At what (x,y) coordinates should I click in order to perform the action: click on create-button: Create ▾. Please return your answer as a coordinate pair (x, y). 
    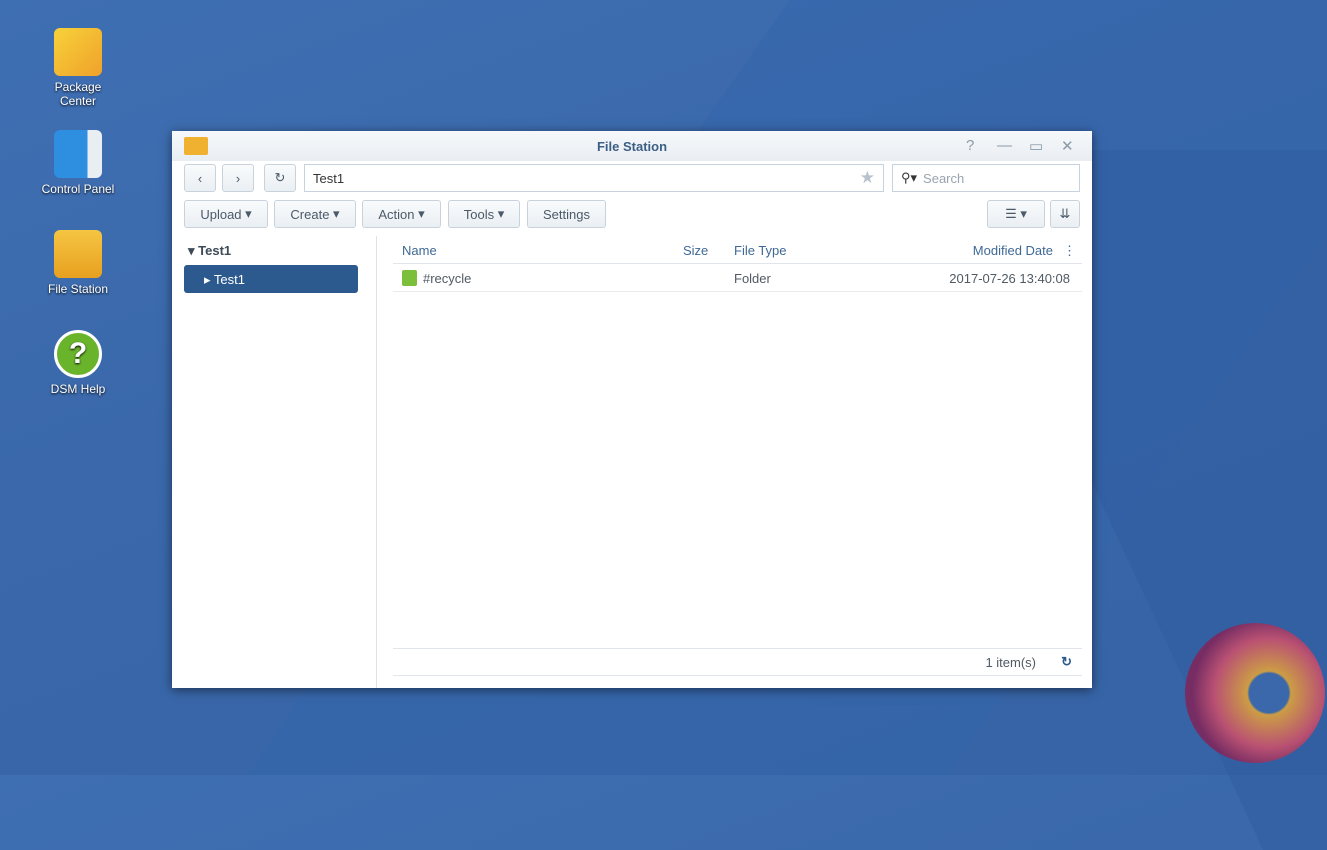
    Looking at the image, I should click on (315, 214).